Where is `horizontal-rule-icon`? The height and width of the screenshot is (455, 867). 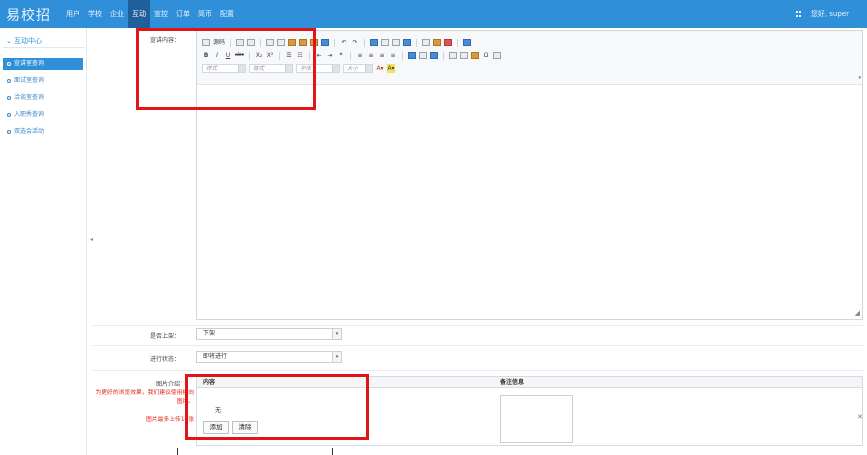 horizontal-rule-icon is located at coordinates (464, 55).